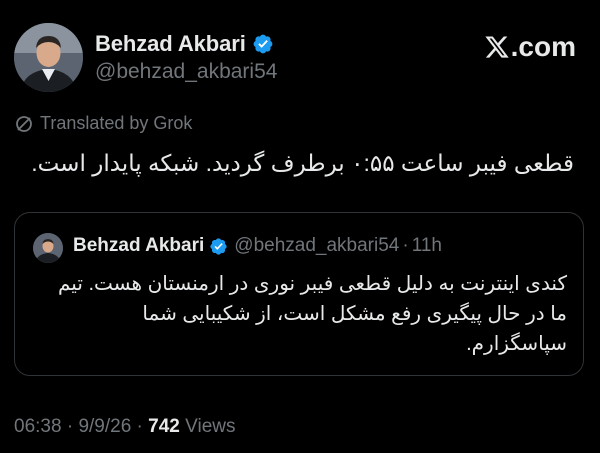 This screenshot has height=453, width=600. Describe the element at coordinates (427, 246) in the screenshot. I see `quoted-timestamp: 11h` at that location.